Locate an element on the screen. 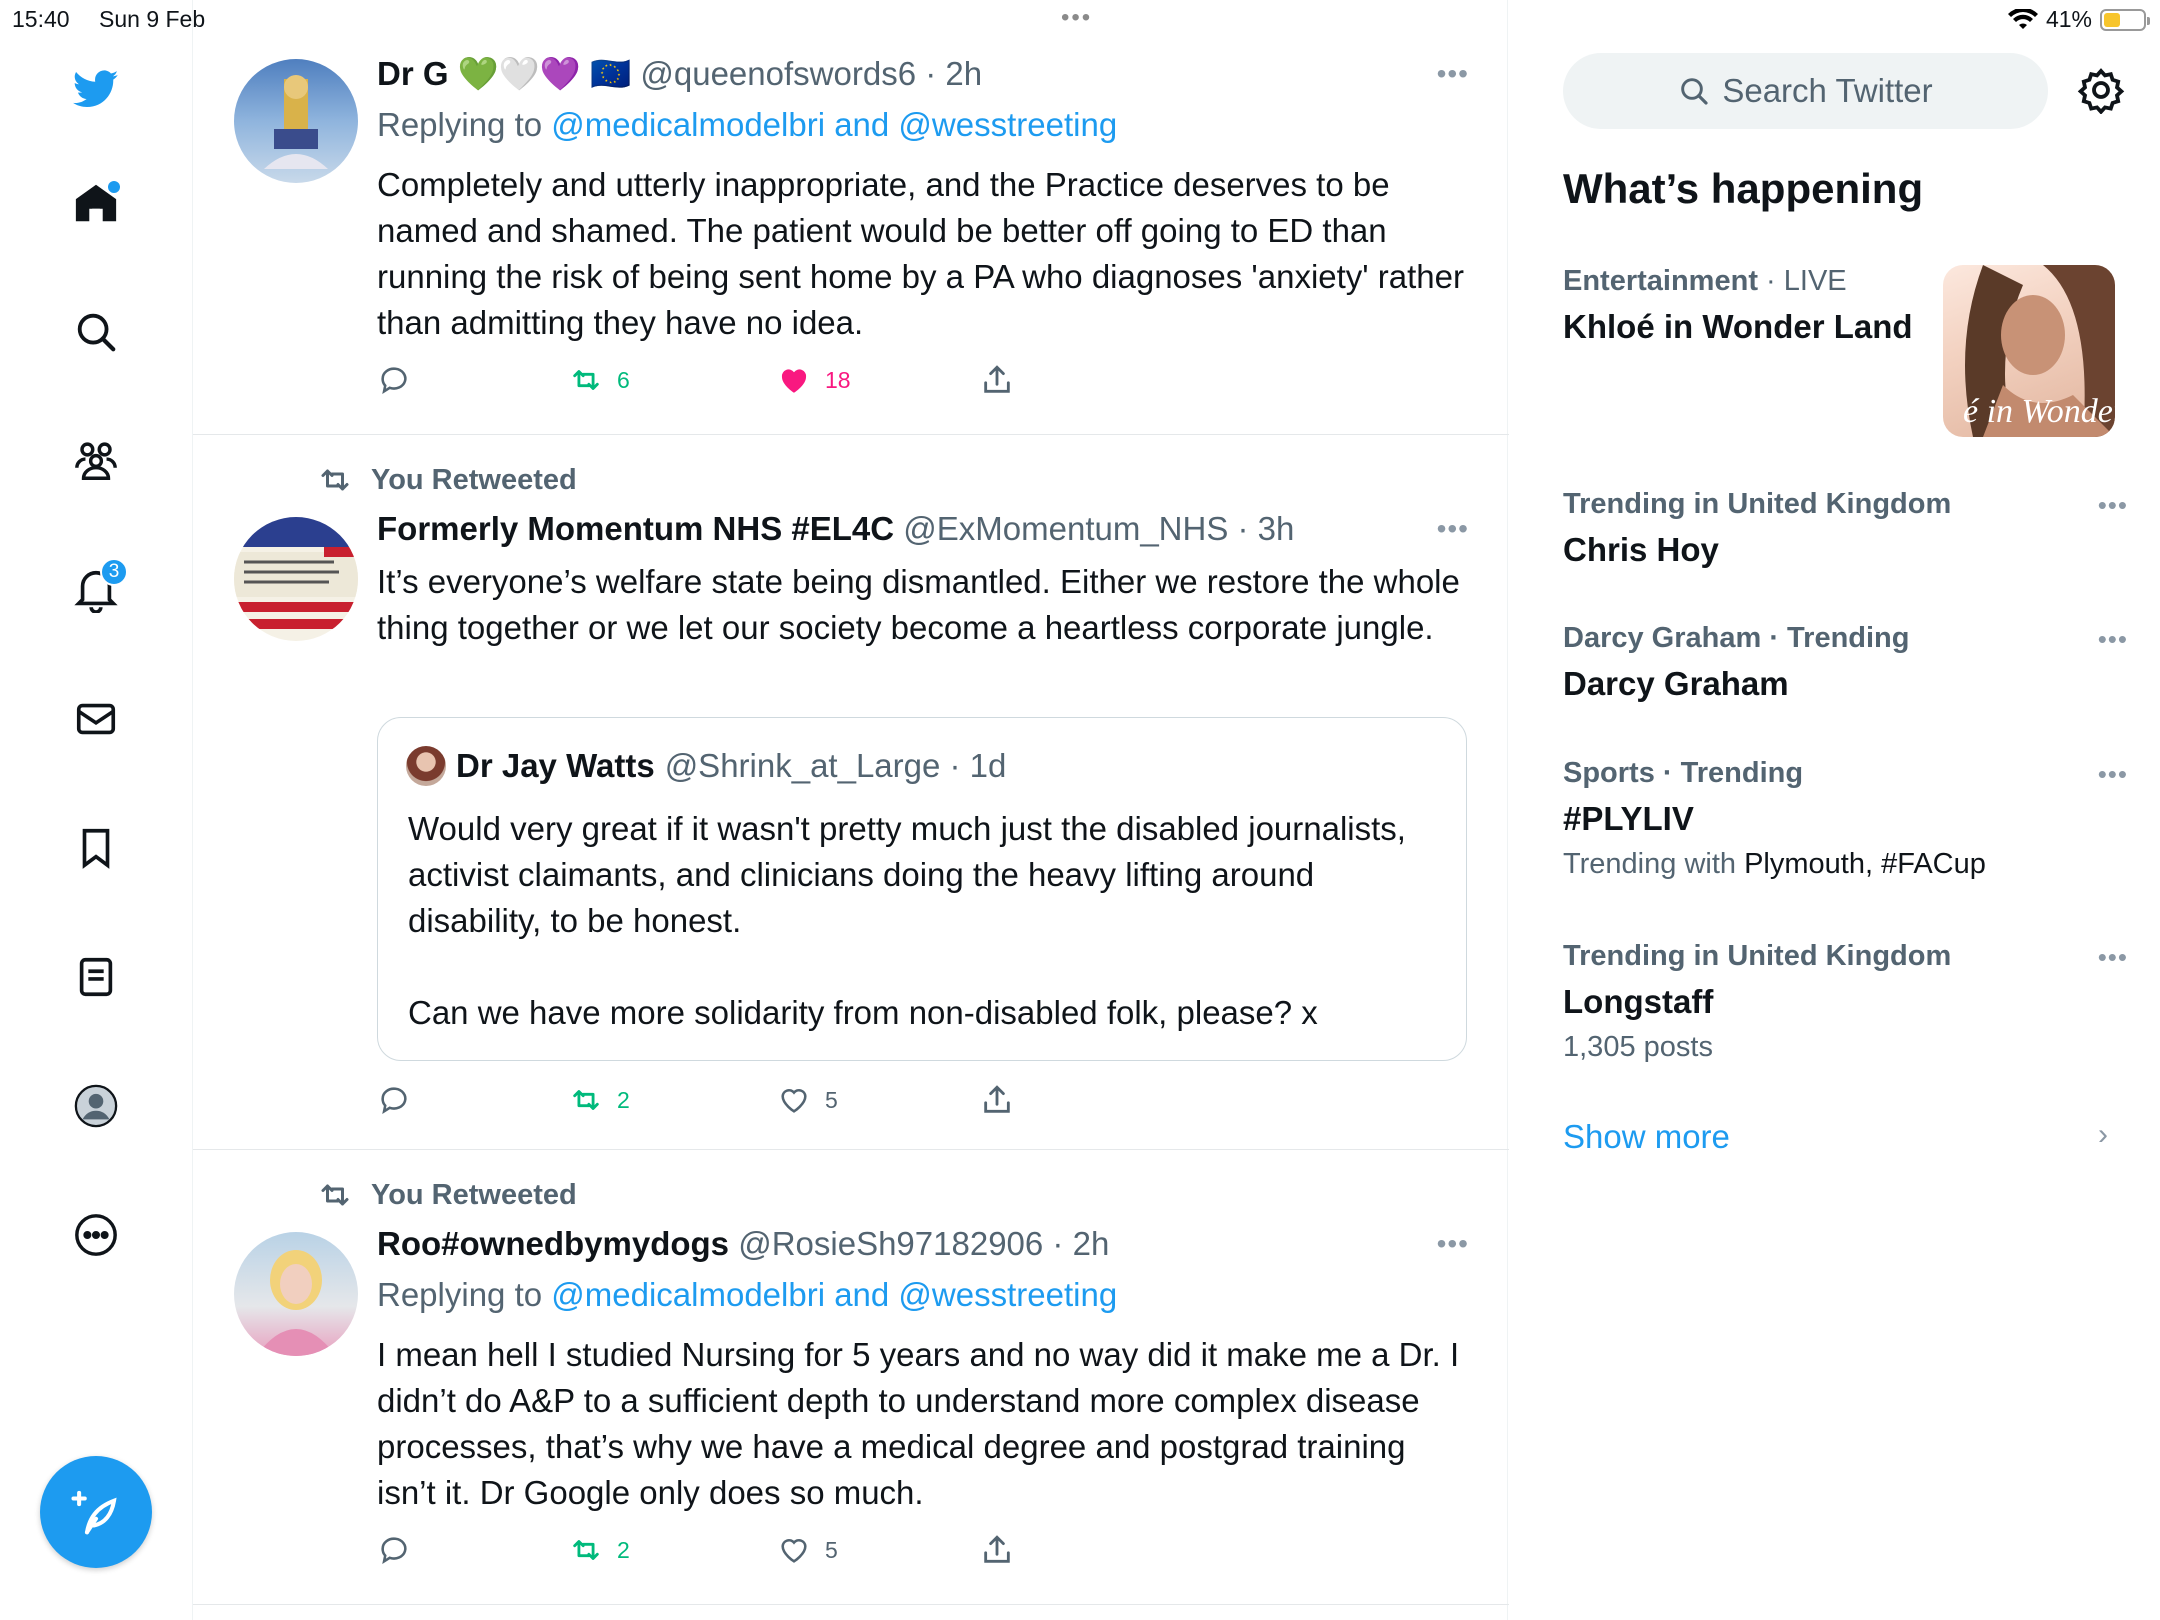 This screenshot has width=2160, height=1620. more-icon is located at coordinates (96, 1235).